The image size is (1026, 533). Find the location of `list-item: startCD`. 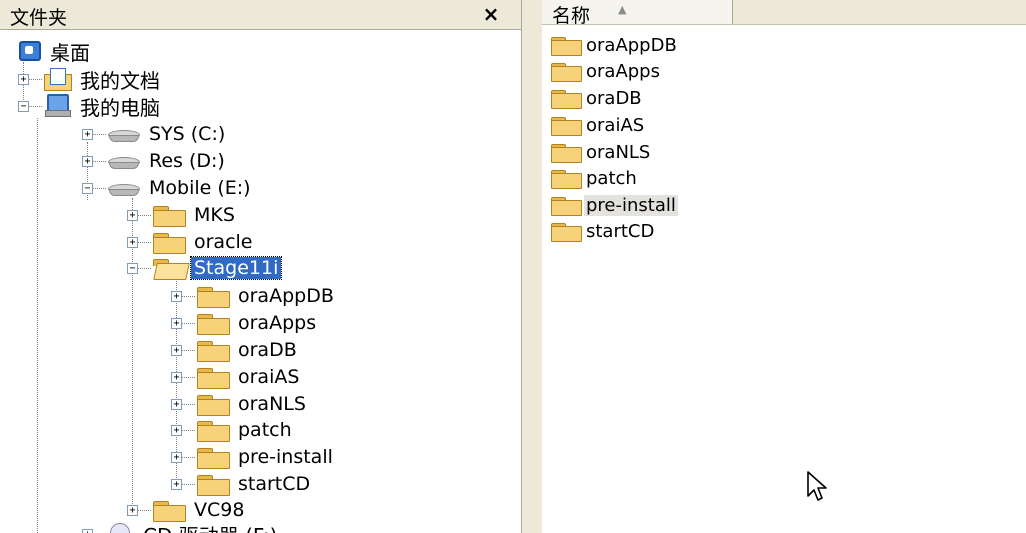

list-item: startCD is located at coordinates (603, 231).